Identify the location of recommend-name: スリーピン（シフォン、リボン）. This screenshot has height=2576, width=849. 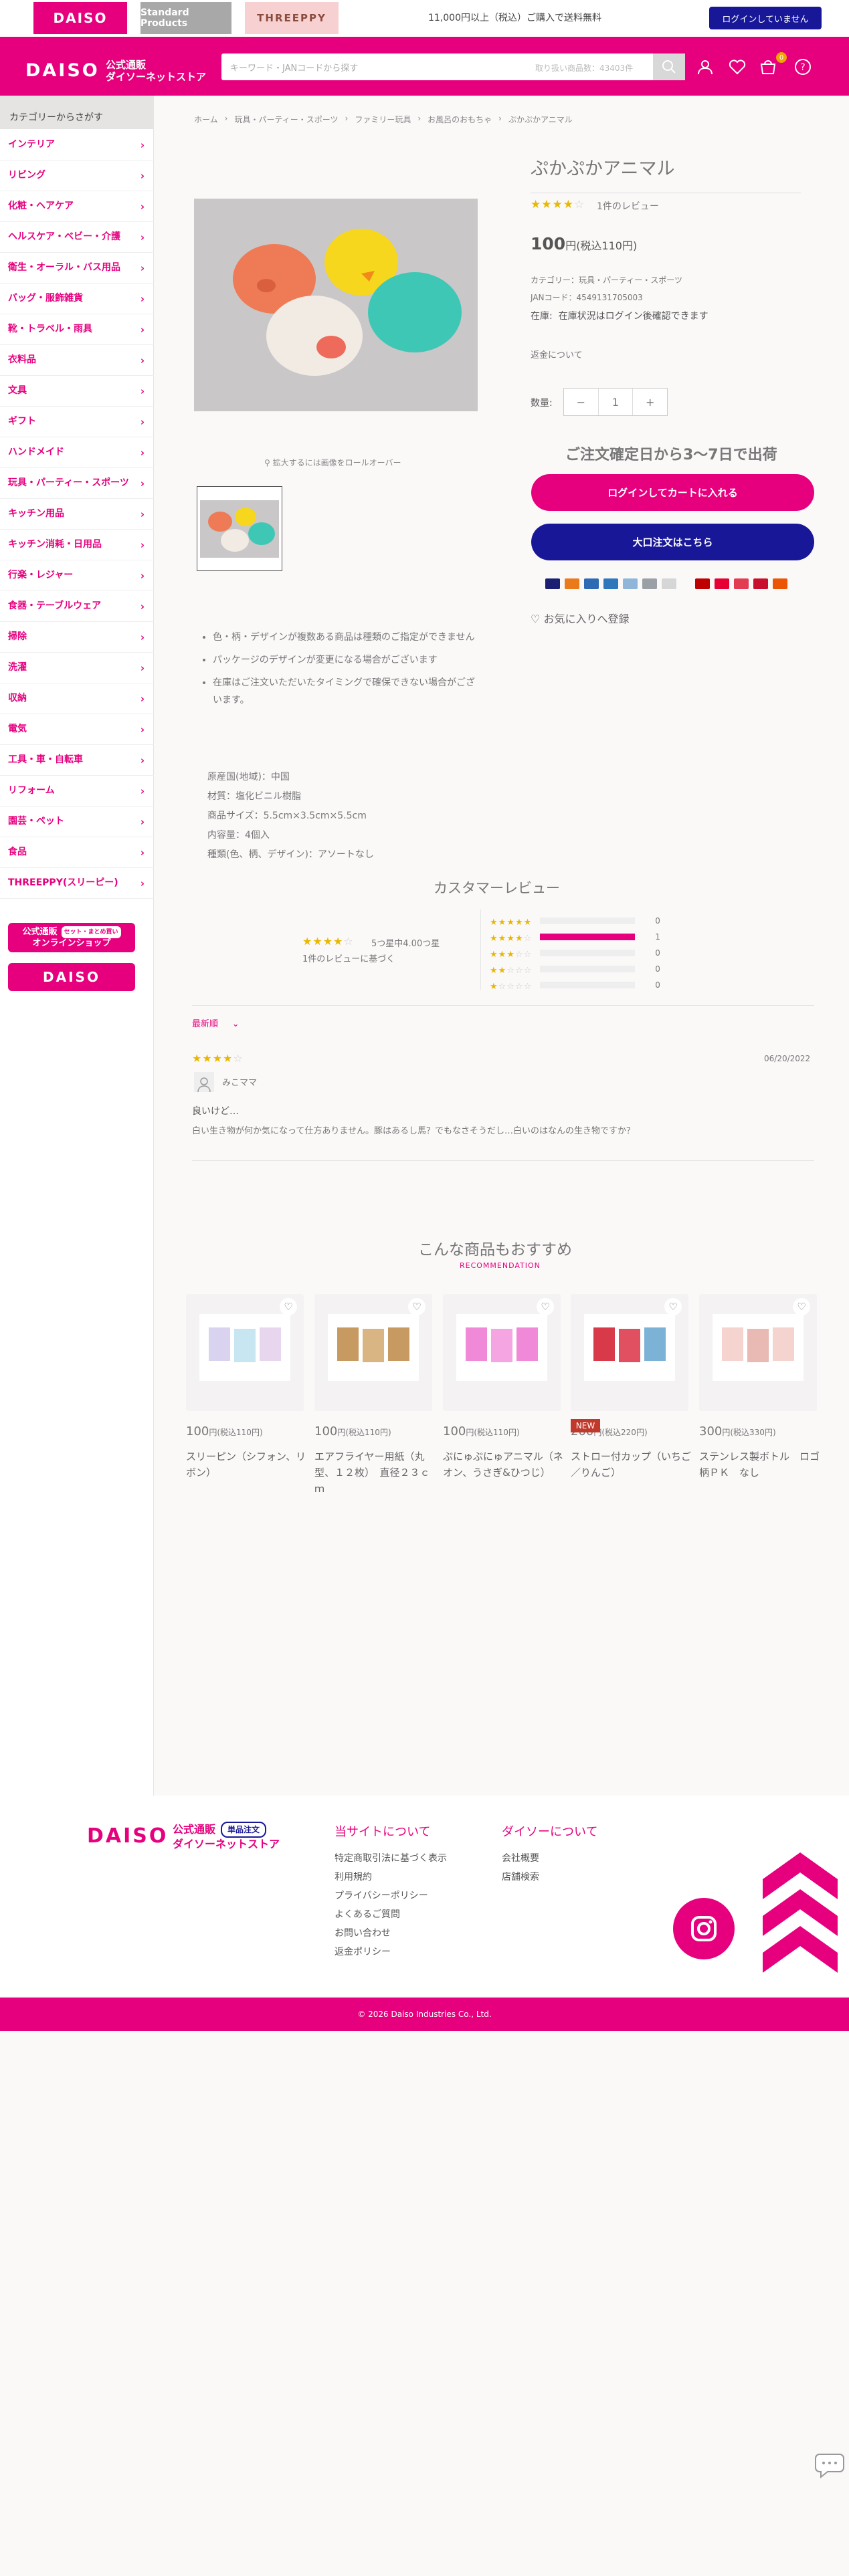
(246, 1465).